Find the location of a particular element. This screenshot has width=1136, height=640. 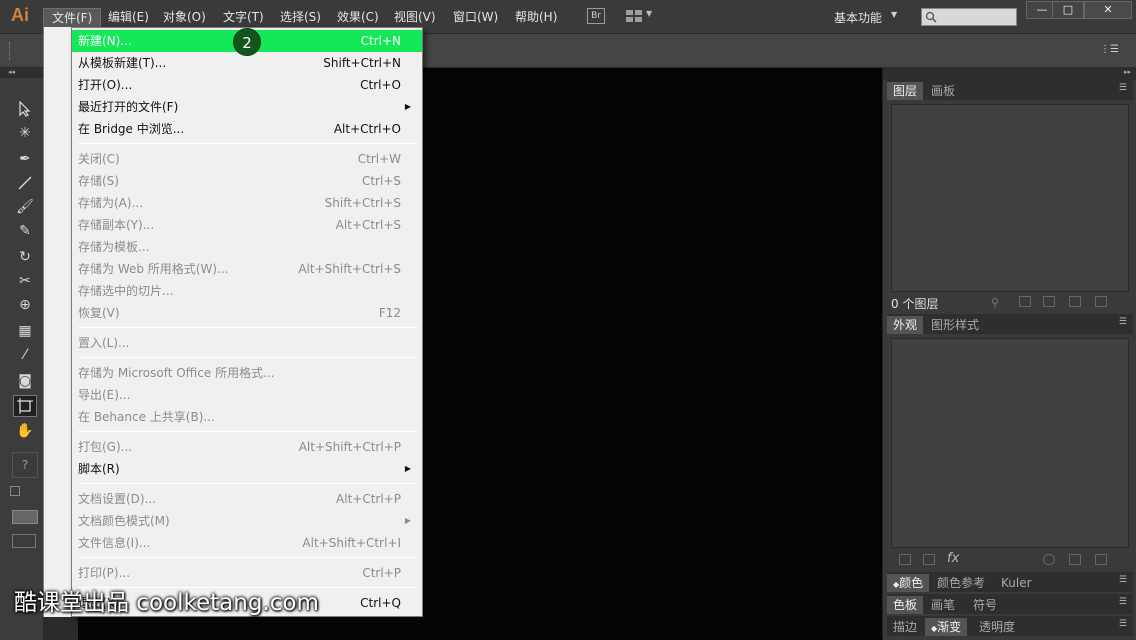

artboard-tool-icon is located at coordinates (25, 406).